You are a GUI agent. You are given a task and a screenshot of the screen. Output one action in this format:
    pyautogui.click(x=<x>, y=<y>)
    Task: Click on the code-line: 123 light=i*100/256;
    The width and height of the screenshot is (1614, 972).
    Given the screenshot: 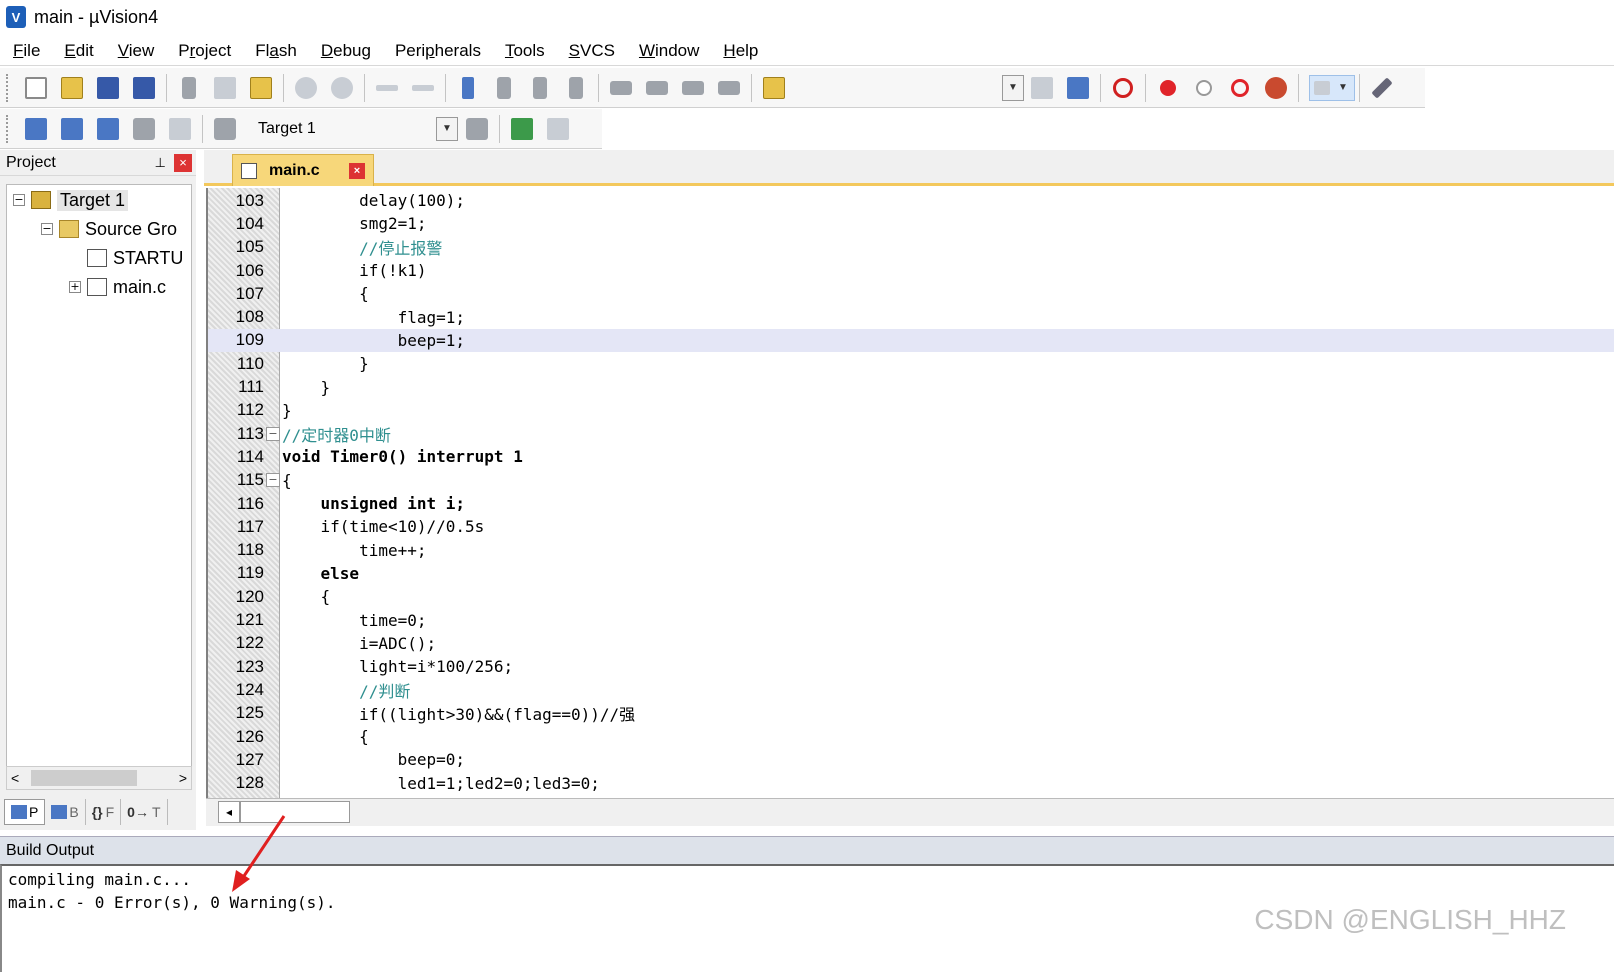 What is the action you would take?
    pyautogui.click(x=911, y=666)
    